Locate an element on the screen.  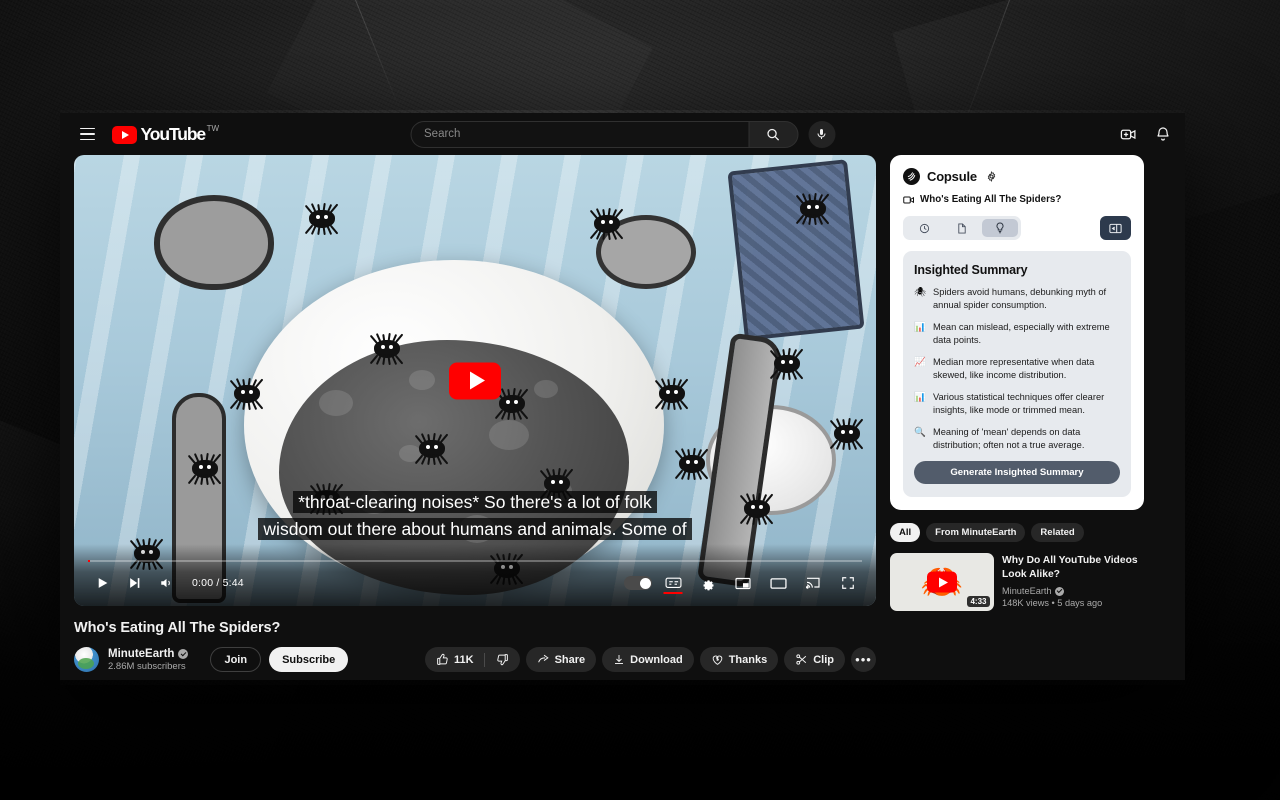
thanks-label: Thanks is located at coordinates (748, 659).